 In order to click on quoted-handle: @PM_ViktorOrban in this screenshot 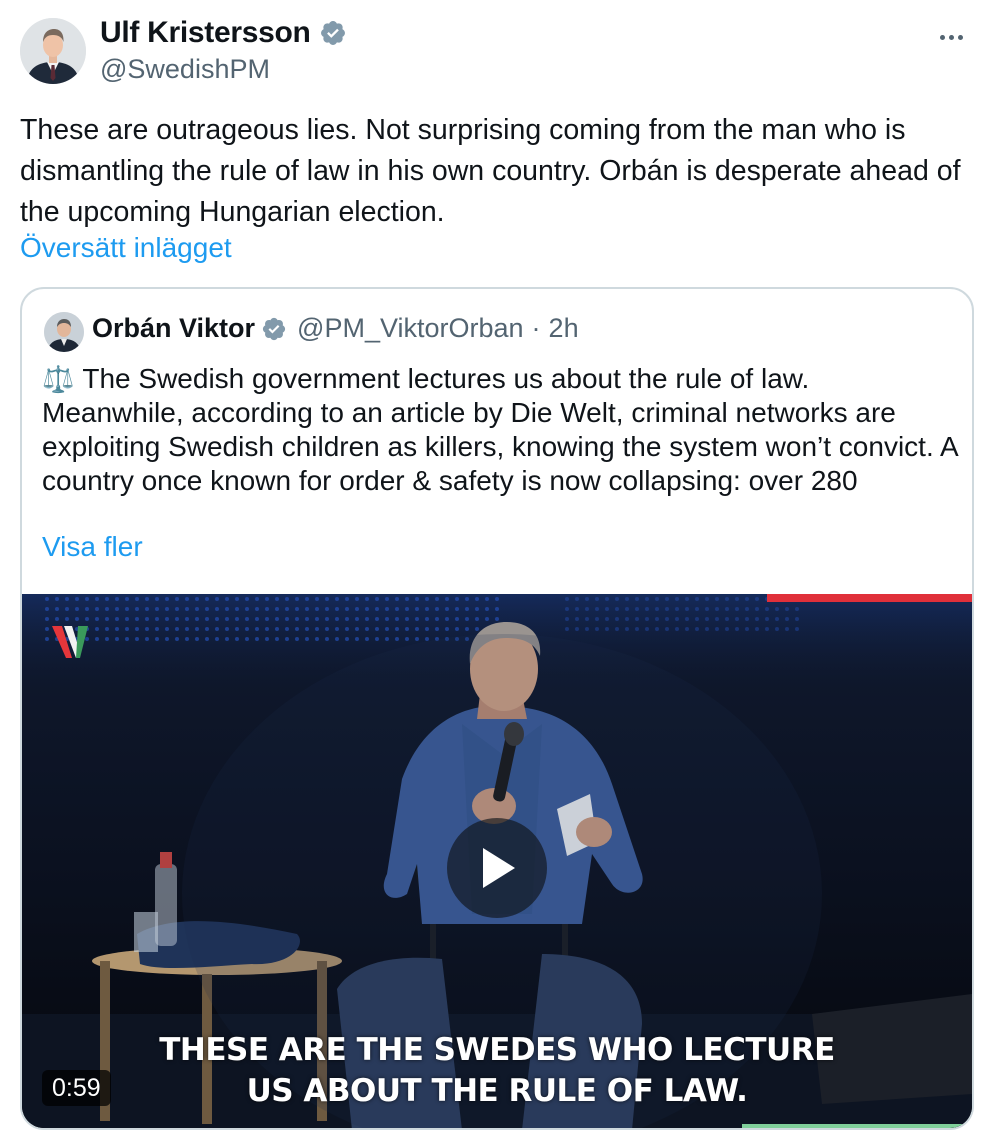, I will do `click(410, 328)`.